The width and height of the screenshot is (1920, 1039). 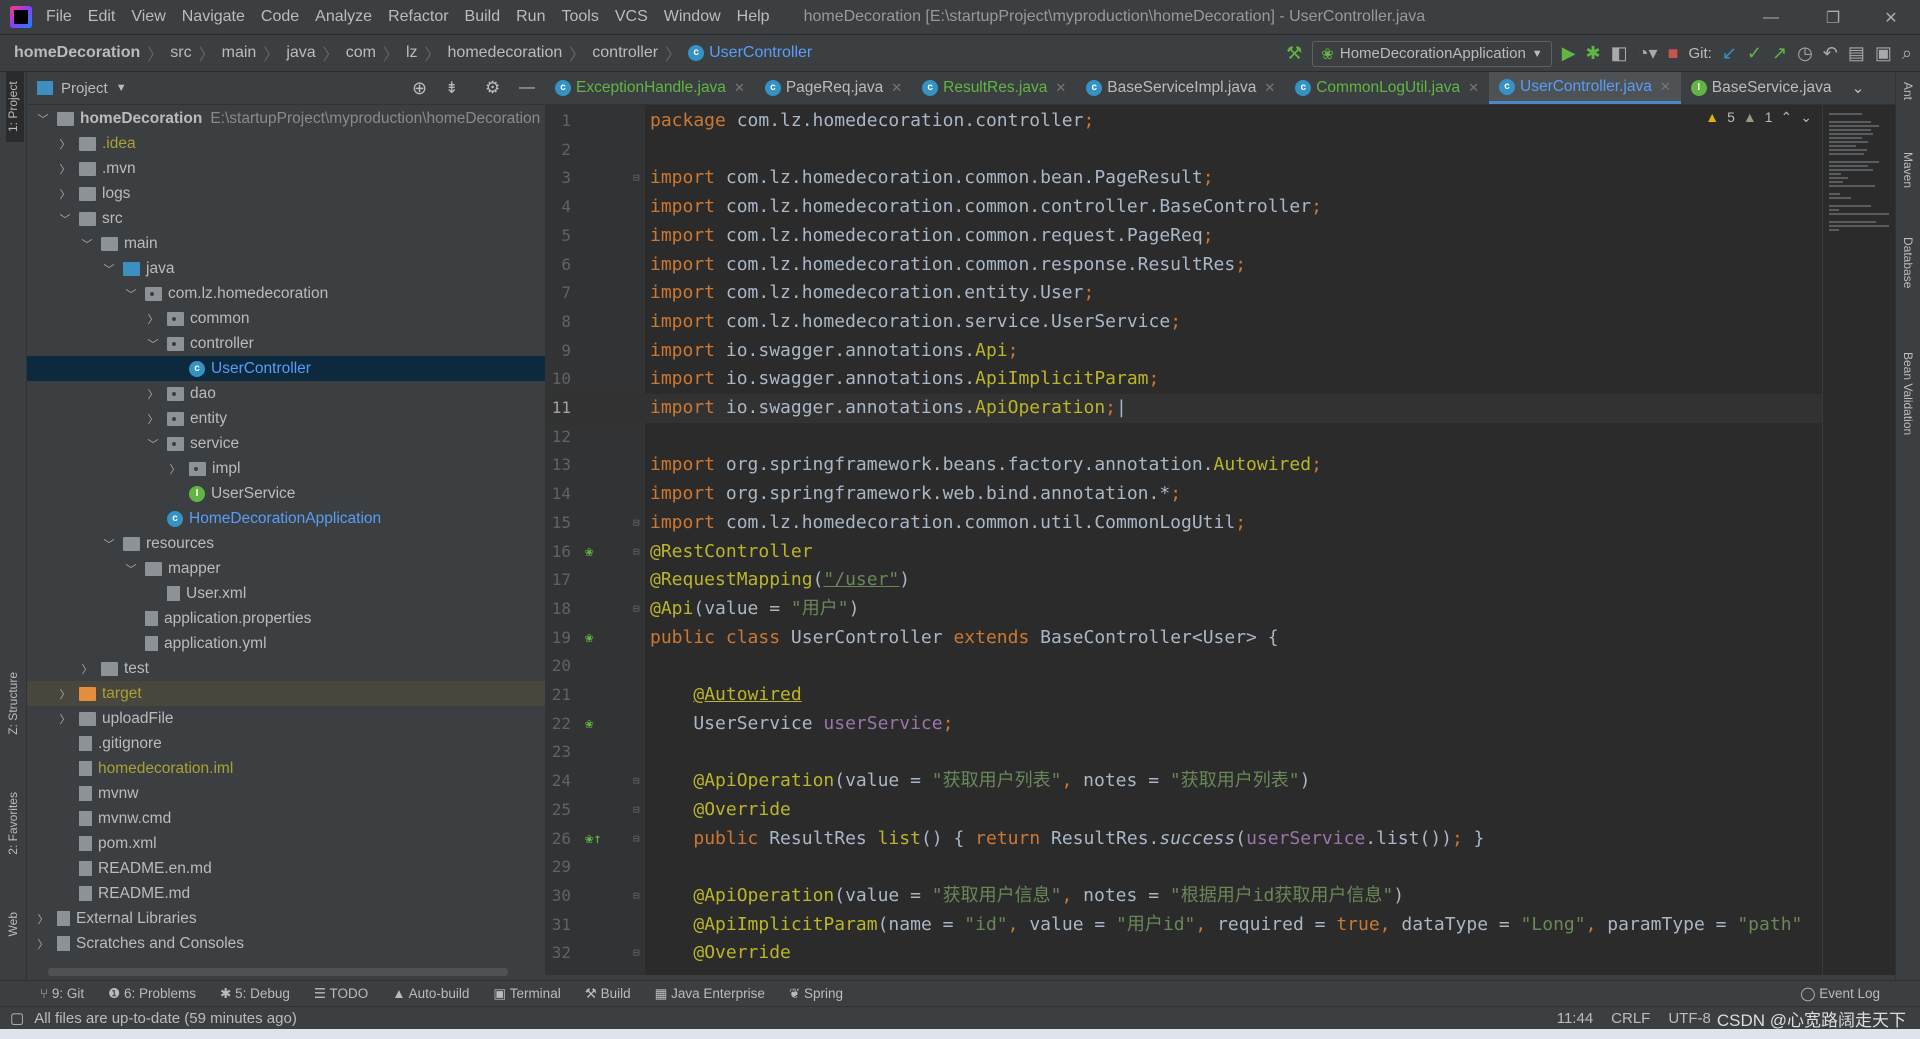 What do you see at coordinates (286, 618) in the screenshot?
I see `tree-item: application.properties` at bounding box center [286, 618].